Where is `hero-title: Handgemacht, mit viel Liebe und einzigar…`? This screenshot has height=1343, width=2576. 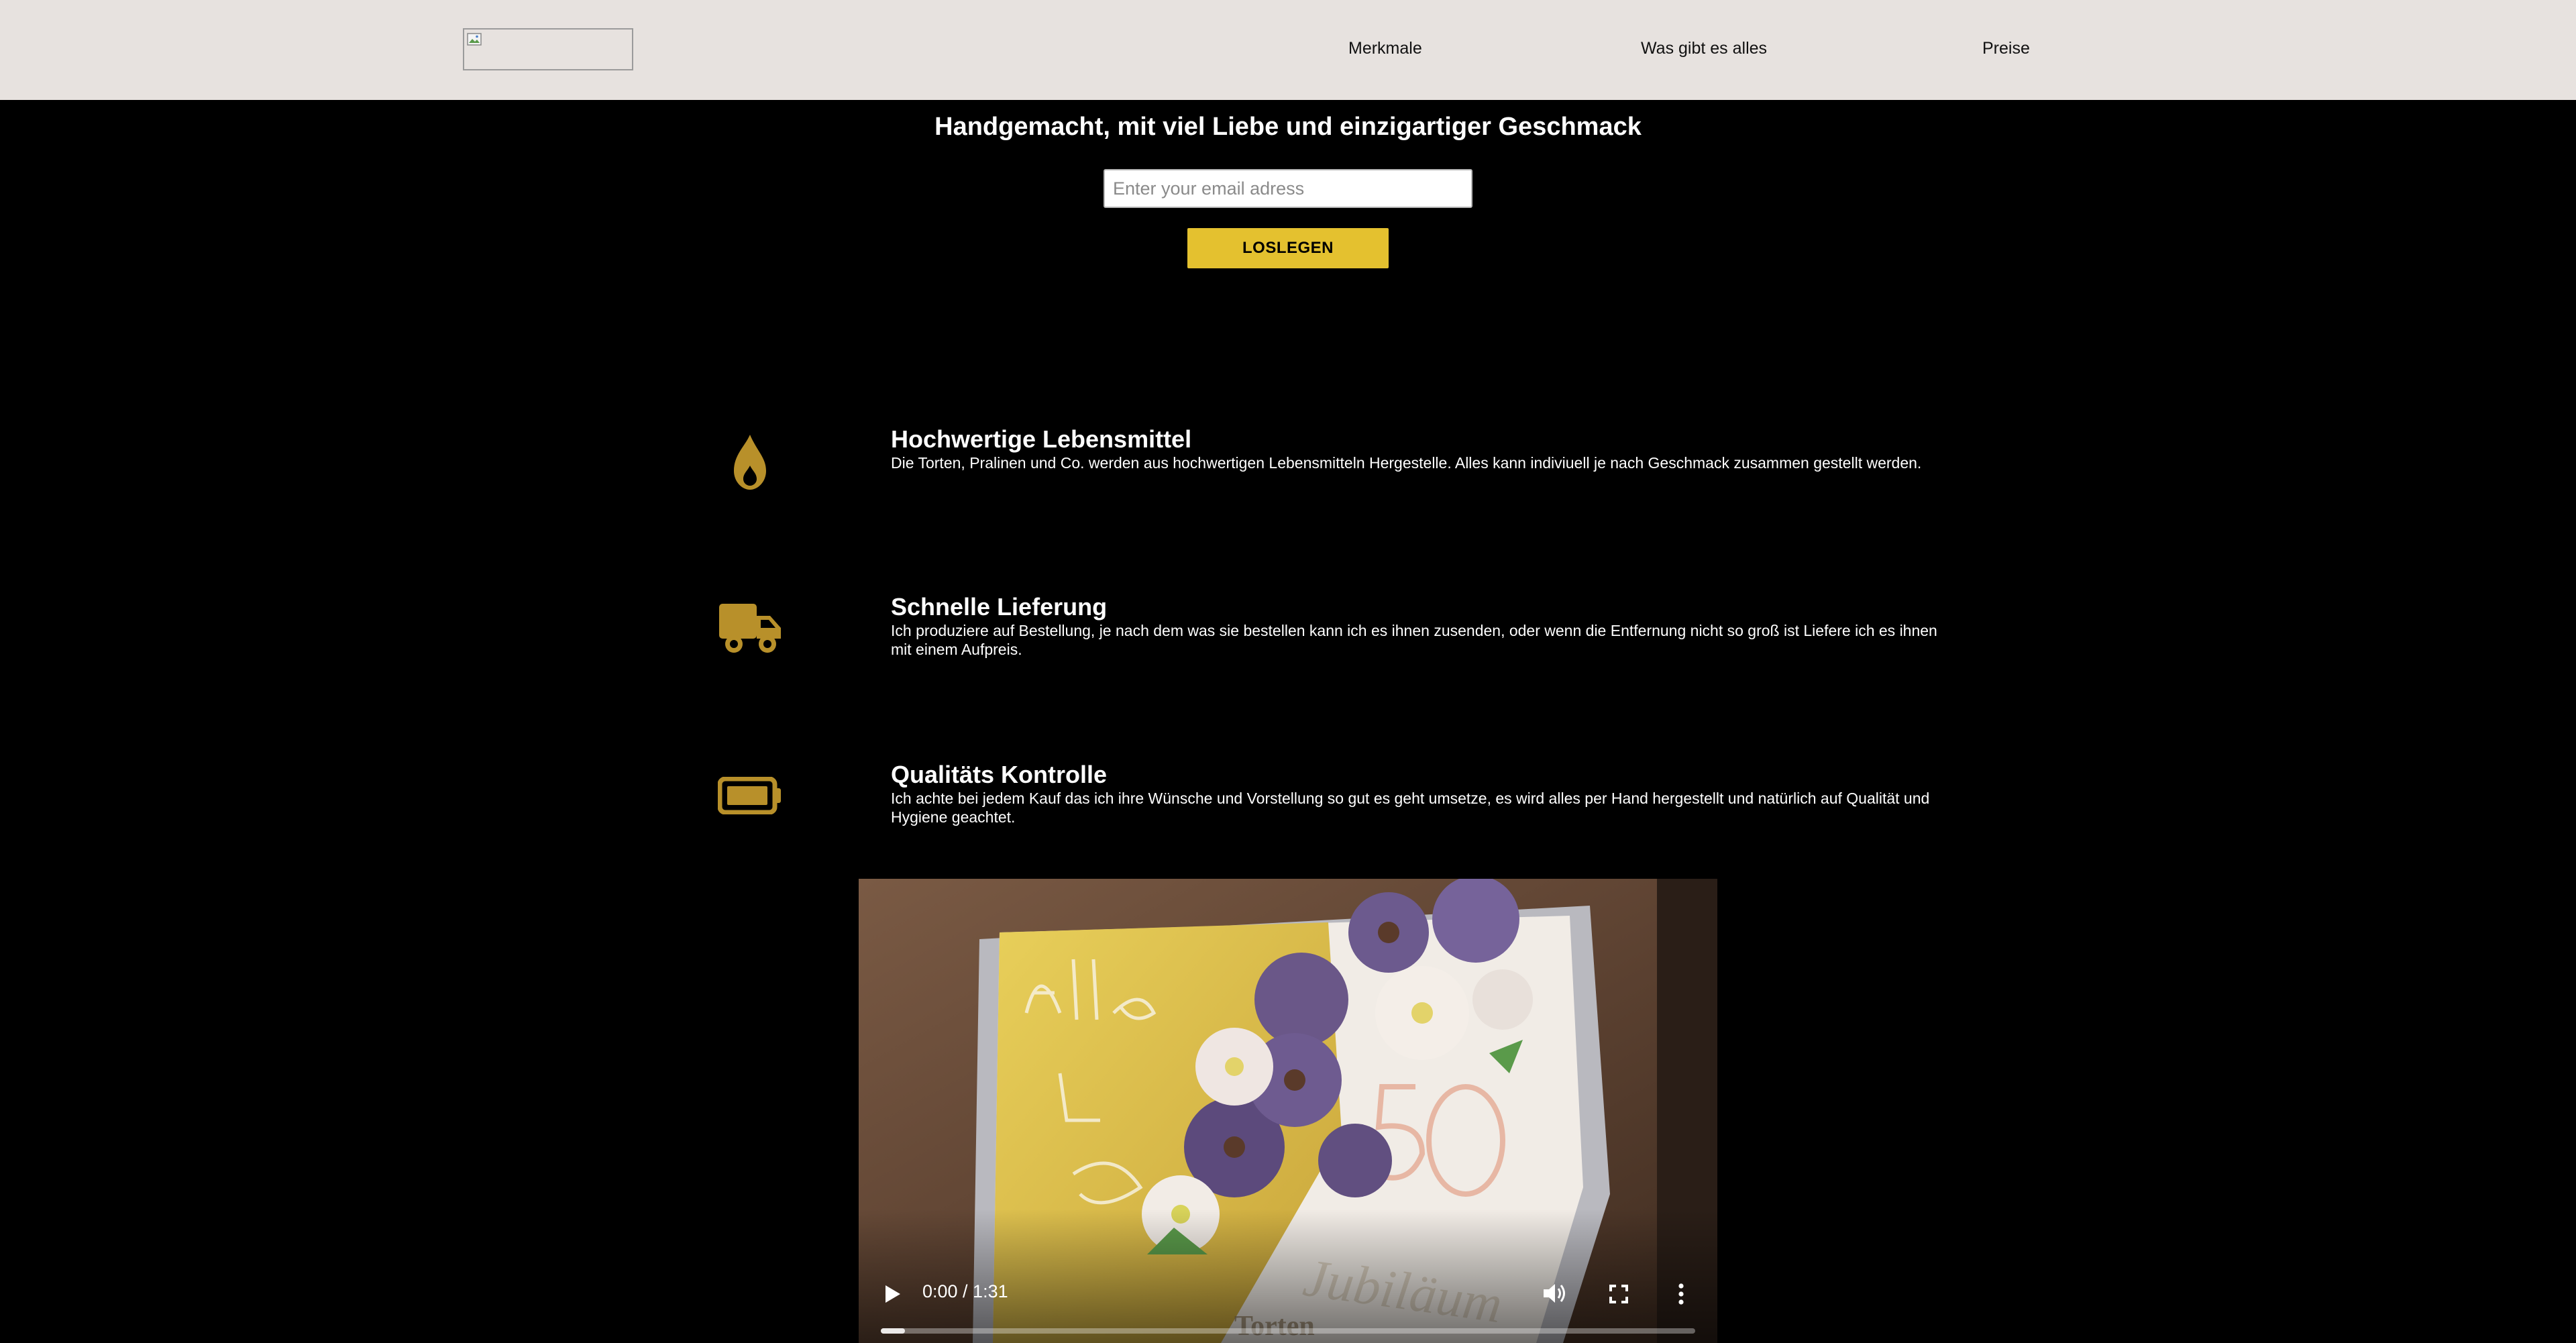
hero-title: Handgemacht, mit viel Liebe und einzigar… is located at coordinates (1288, 127).